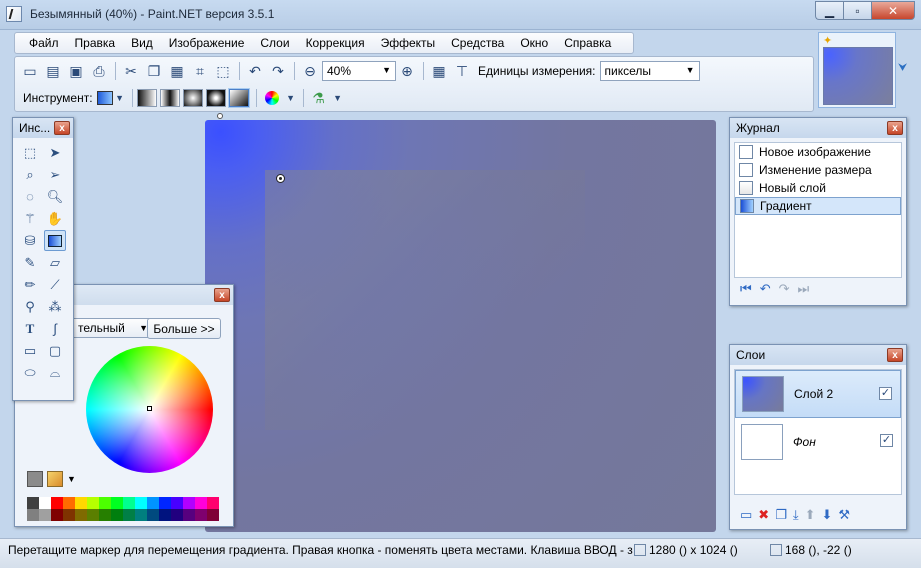 The width and height of the screenshot is (921, 568). Describe the element at coordinates (857, 70) in the screenshot. I see `image-thumbnail-tab: ✦` at that location.